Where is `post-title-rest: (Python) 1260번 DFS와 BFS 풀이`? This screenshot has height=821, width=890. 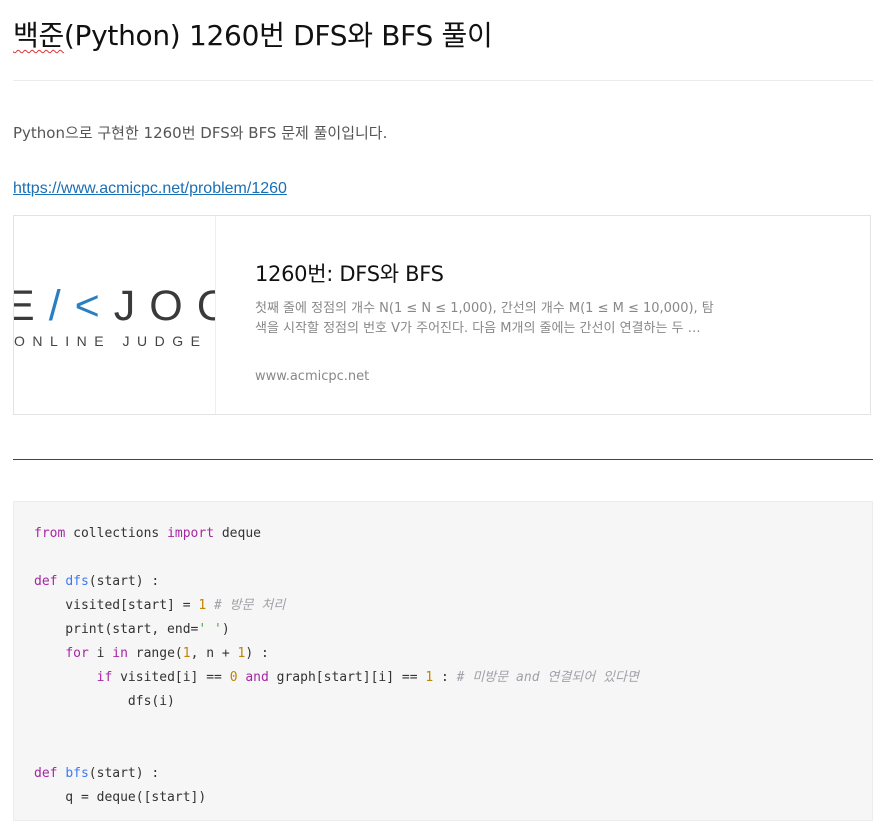
post-title-rest: (Python) 1260번 DFS와 BFS 풀이 is located at coordinates (278, 35).